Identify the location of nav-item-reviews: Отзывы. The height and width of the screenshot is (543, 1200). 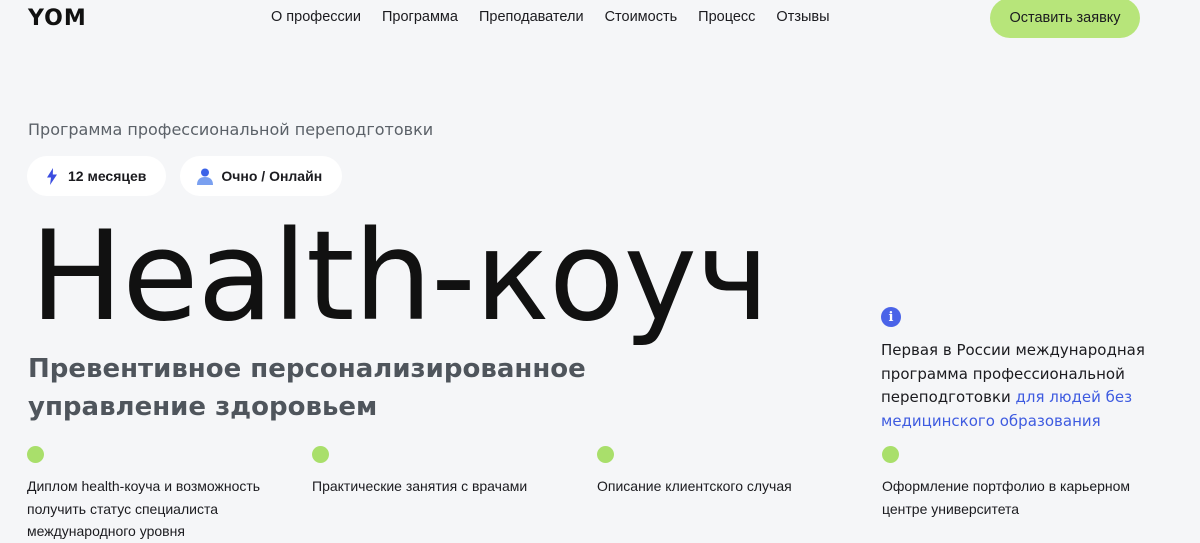
(802, 17).